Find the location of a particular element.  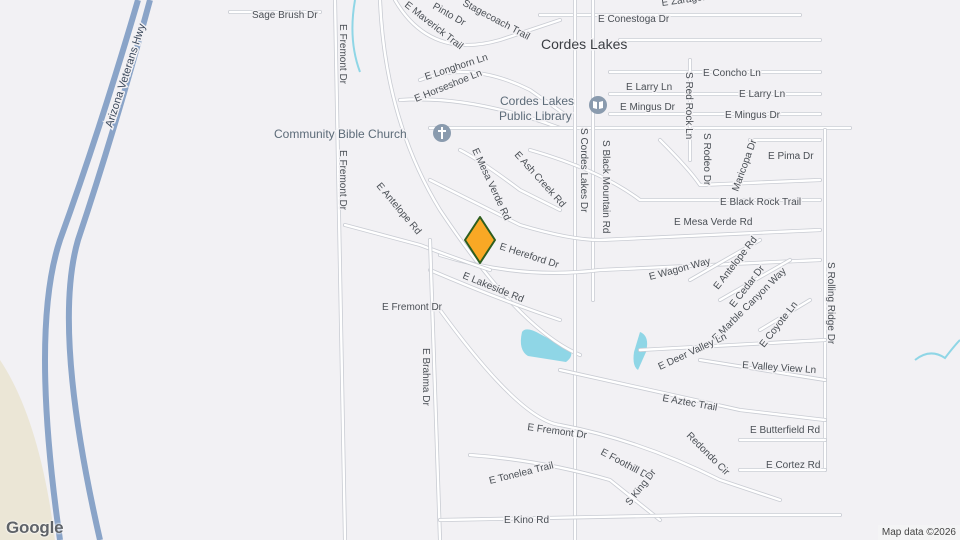

map-attribution: Map data ©2026 is located at coordinates (918, 532).